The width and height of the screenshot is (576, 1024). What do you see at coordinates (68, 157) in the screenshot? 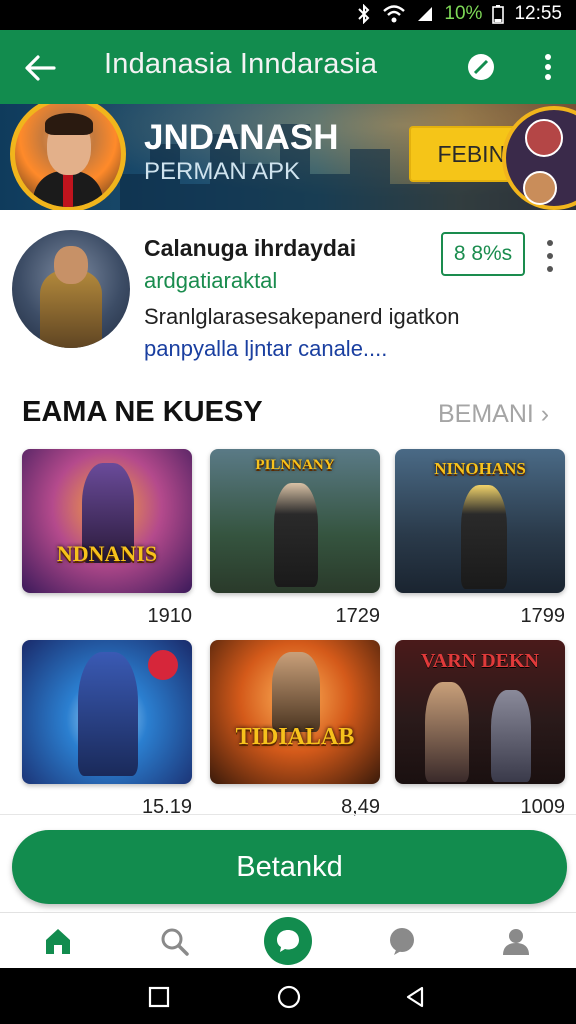
I see `banner-avatar` at bounding box center [68, 157].